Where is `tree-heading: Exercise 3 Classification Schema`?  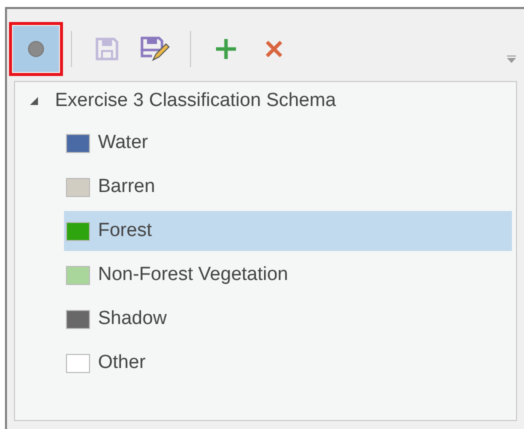
tree-heading: Exercise 3 Classification Schema is located at coordinates (195, 101).